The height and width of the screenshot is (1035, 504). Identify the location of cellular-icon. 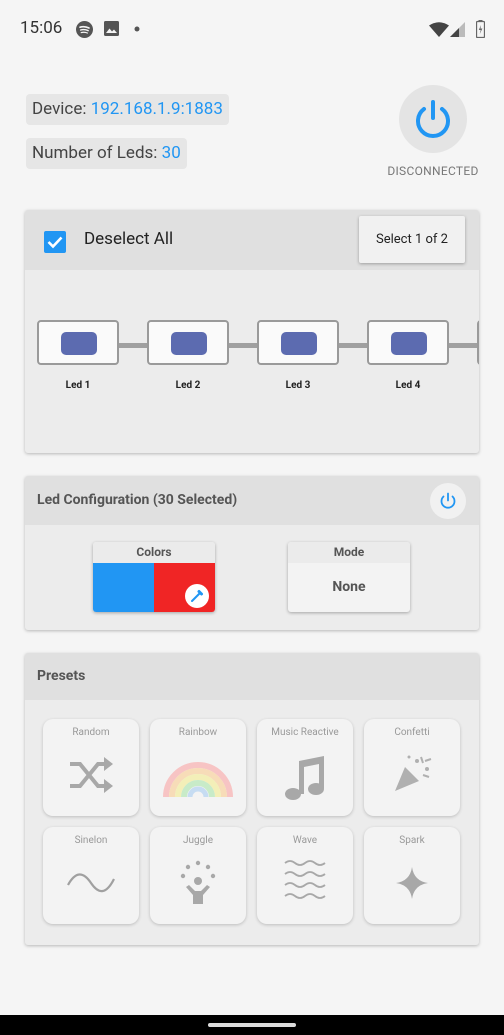
(457, 29).